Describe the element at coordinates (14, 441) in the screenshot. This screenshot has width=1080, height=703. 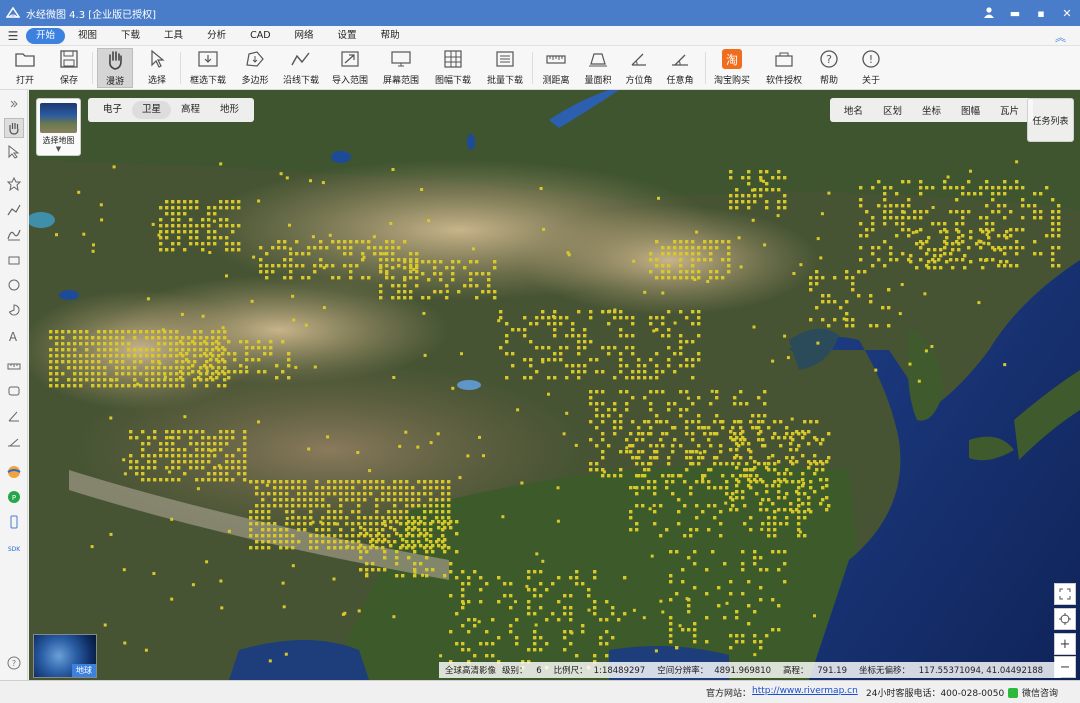
I see `angle-tool-icon` at that location.